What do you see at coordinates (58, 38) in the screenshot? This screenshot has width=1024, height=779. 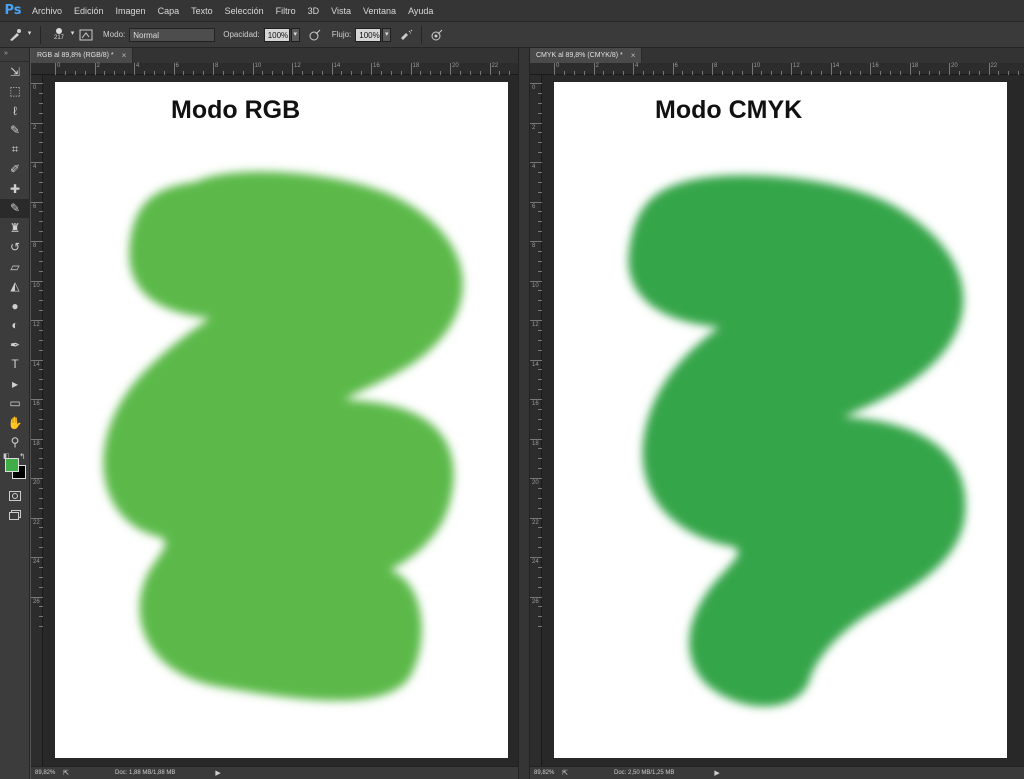 I see `brush-size-value: 217` at bounding box center [58, 38].